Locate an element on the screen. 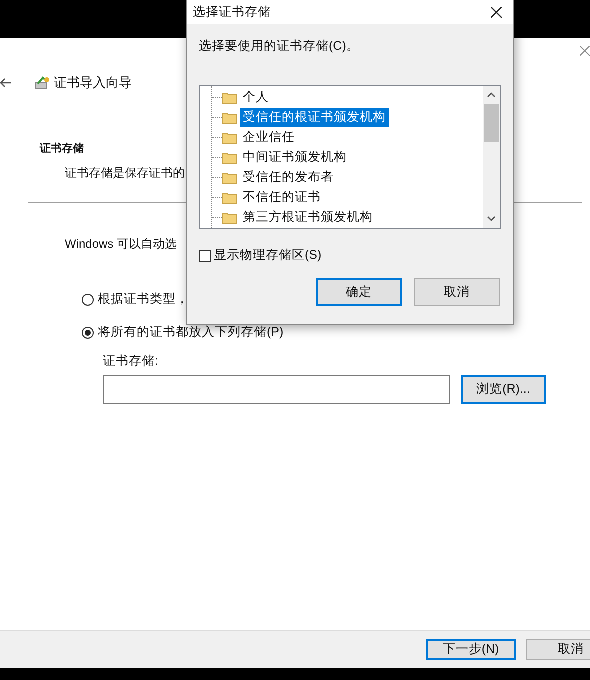 Image resolution: width=590 pixels, height=680 pixels. tree-item: 受信任的根证书颁发机构 is located at coordinates (314, 117).